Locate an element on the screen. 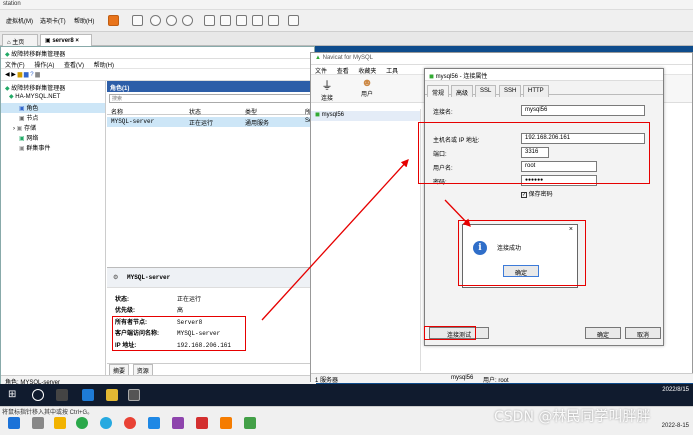 This screenshot has width=693, height=435. windows-start-icon: ⊞ is located at coordinates (14, 395).